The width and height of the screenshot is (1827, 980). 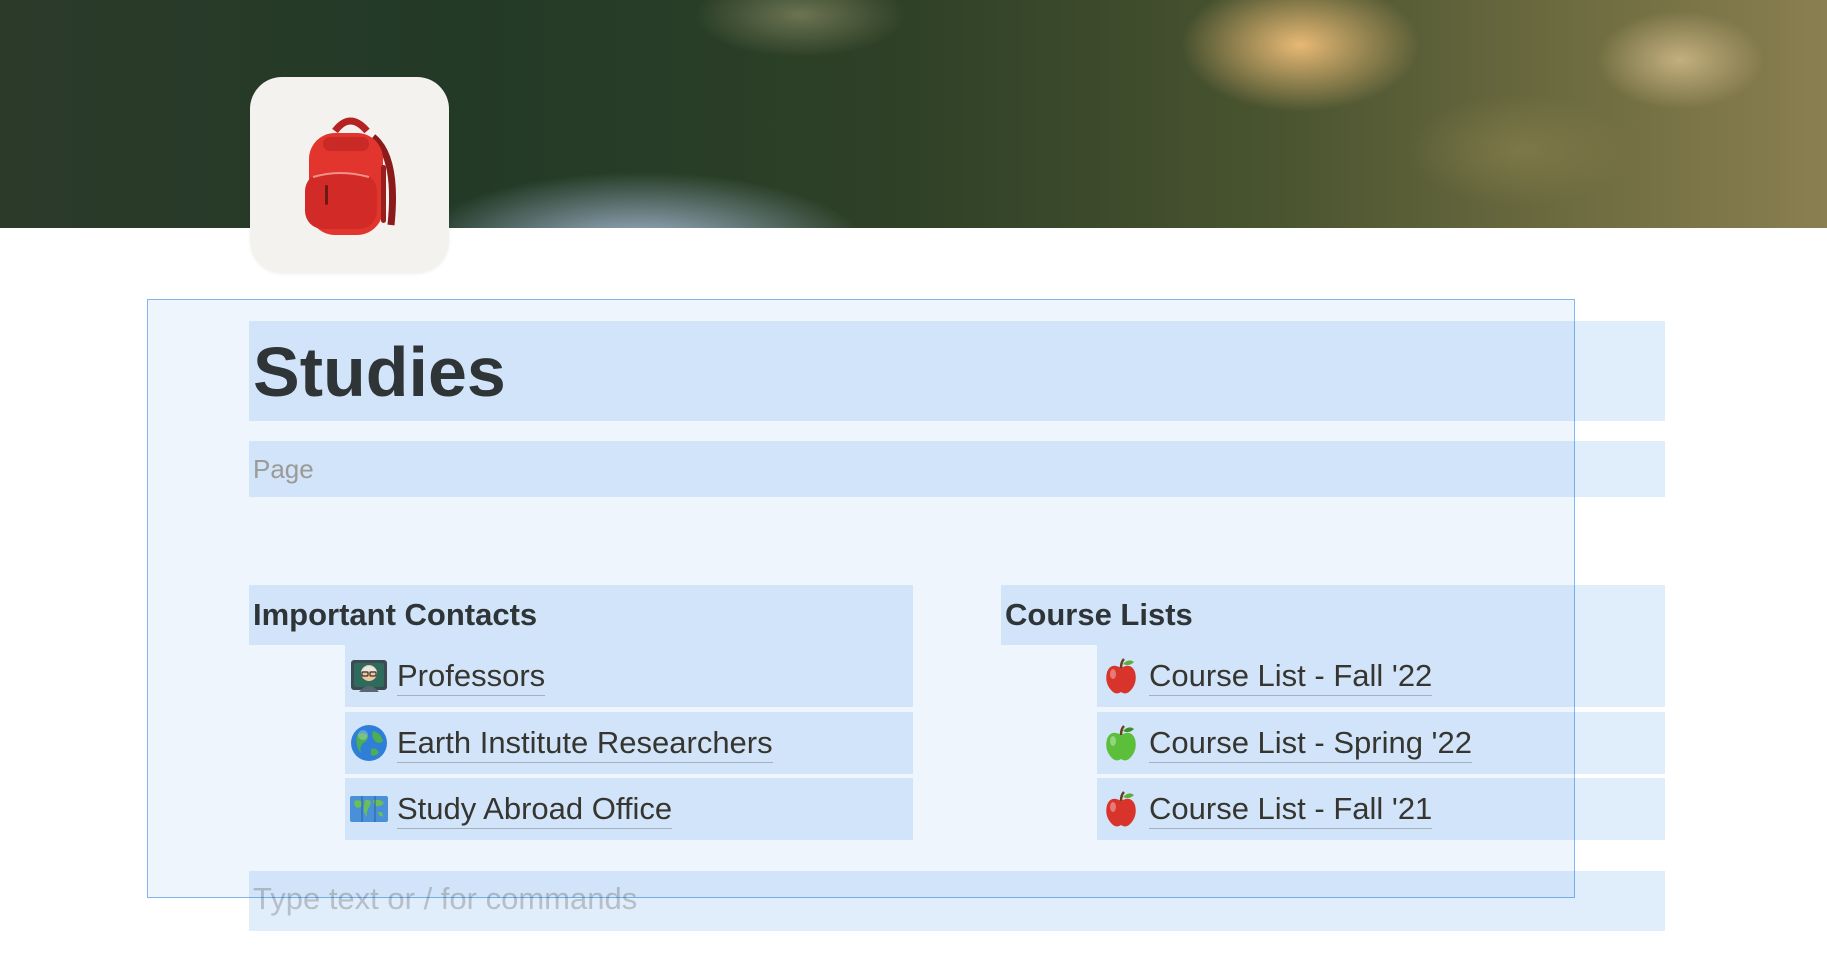 What do you see at coordinates (369, 743) in the screenshot?
I see `globe-icon` at bounding box center [369, 743].